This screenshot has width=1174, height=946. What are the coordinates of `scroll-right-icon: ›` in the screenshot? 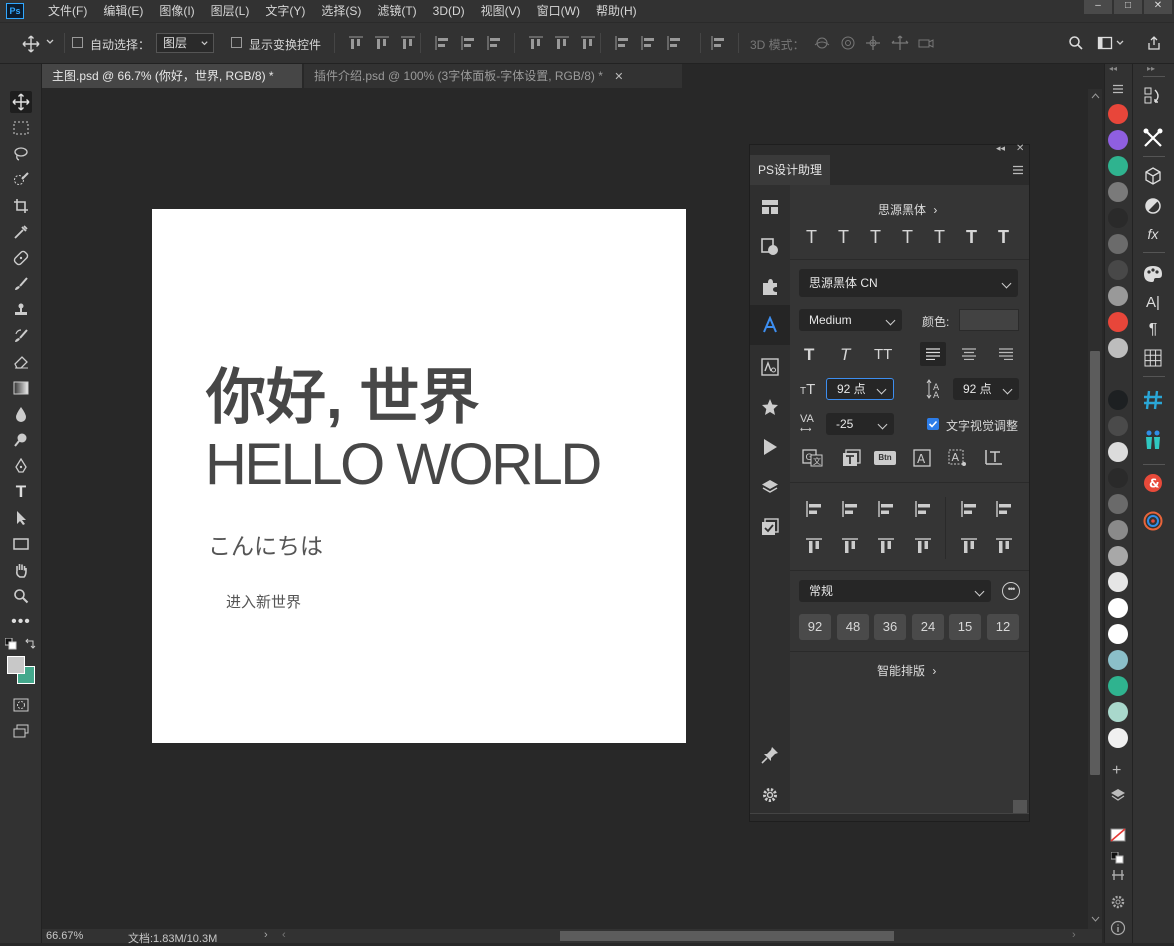 It's located at (1074, 935).